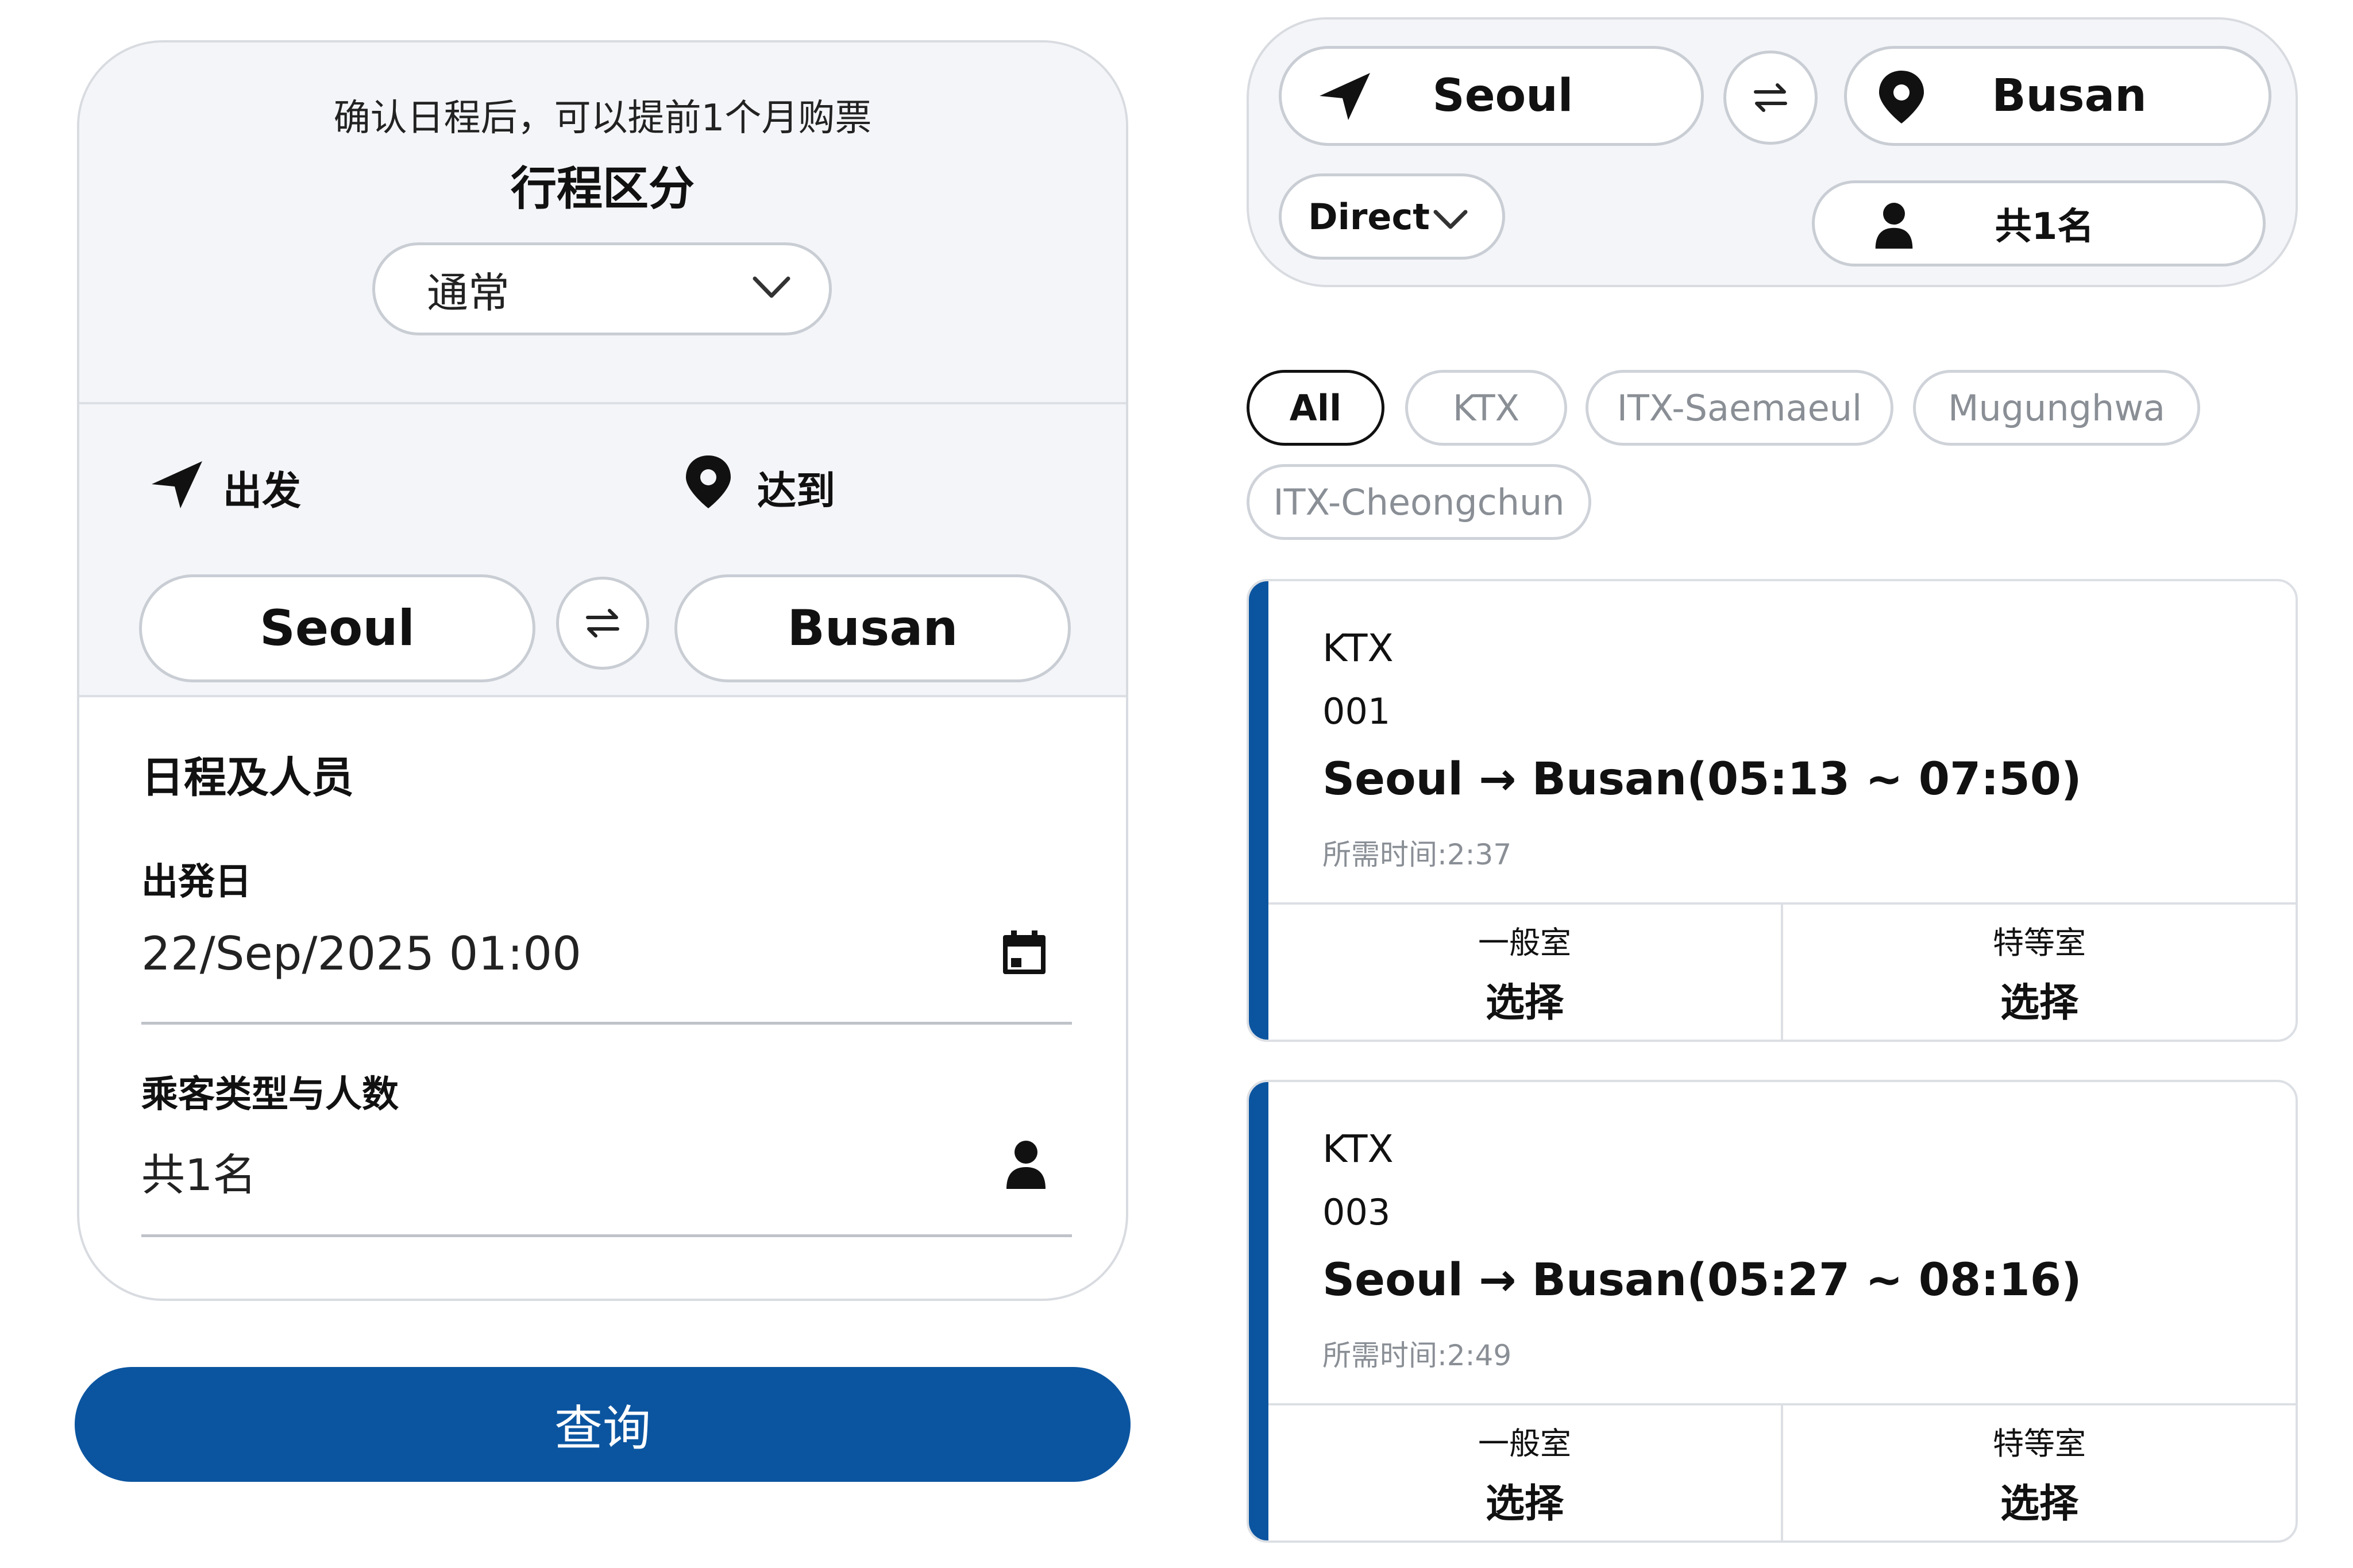 The image size is (2353, 1568). I want to click on swap-button, so click(602, 623).